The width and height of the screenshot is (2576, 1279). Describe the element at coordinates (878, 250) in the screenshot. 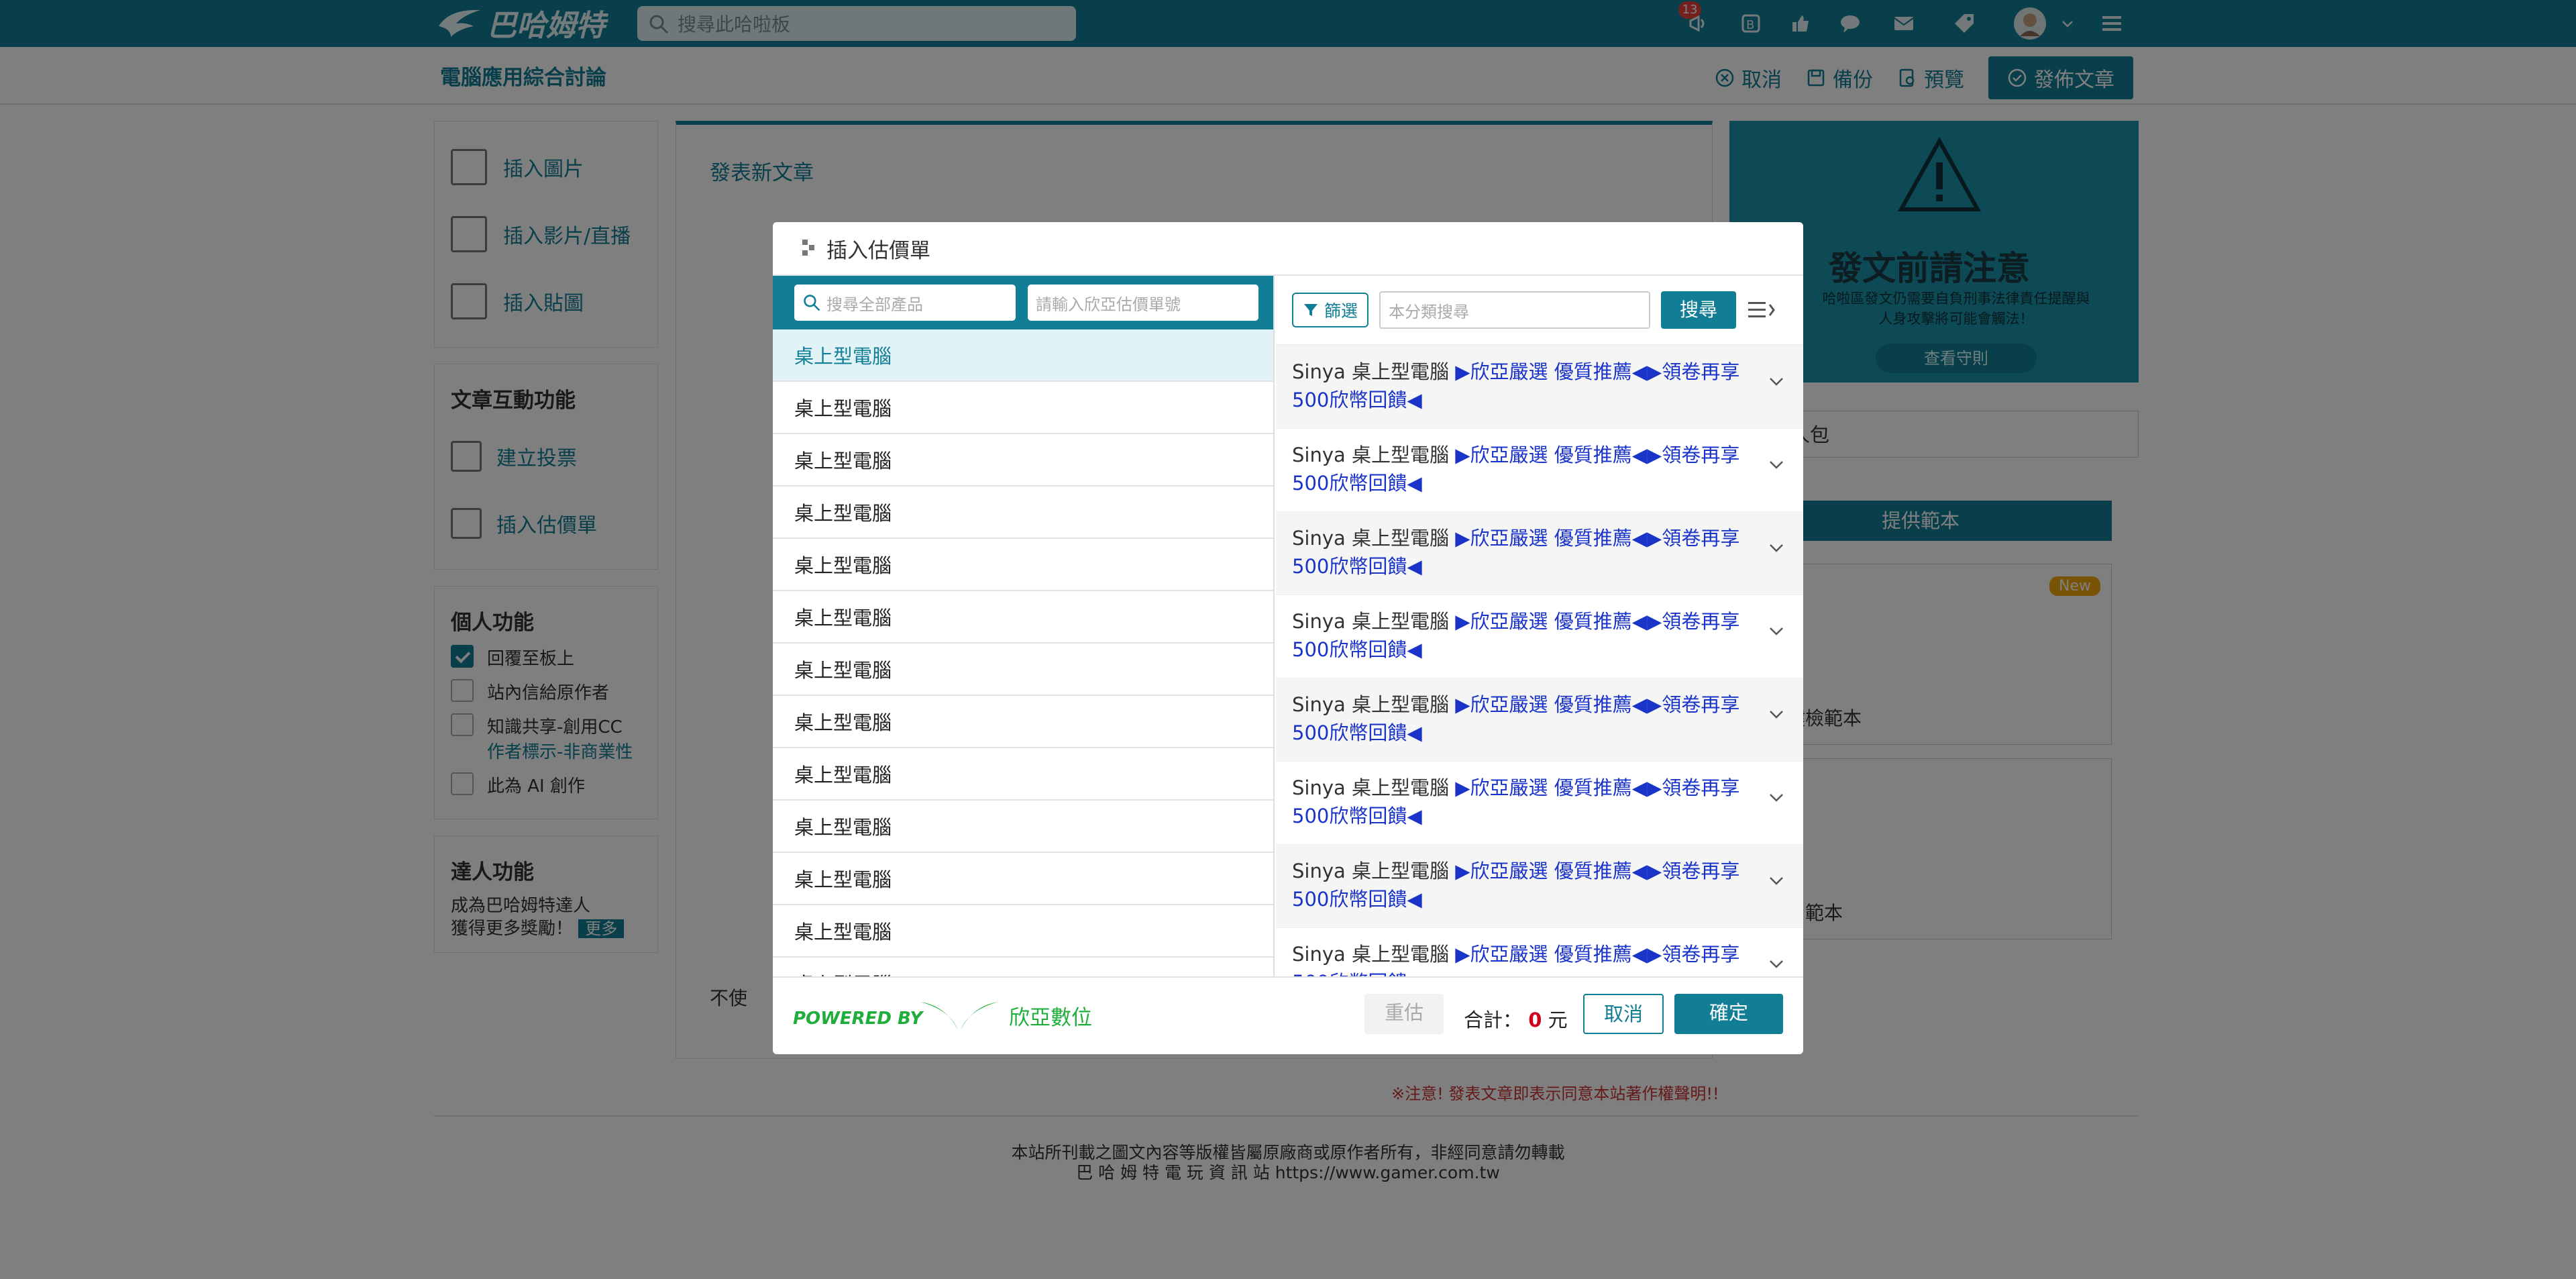

I see `modal-title: 插入估價單` at that location.